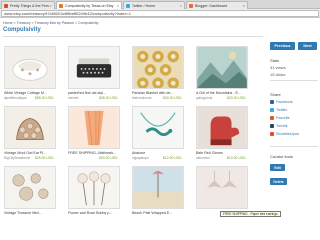 This screenshot has width=320, height=240. I want to click on buttons-image, so click(30, 127).